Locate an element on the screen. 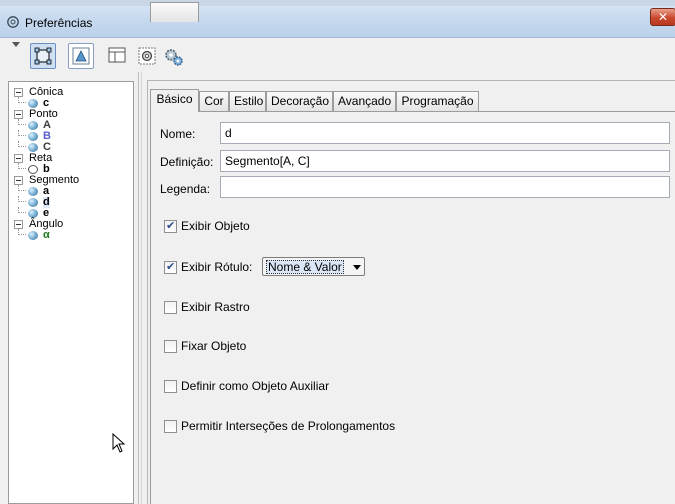 The width and height of the screenshot is (675, 504). show-trace-checkbox is located at coordinates (170, 307).